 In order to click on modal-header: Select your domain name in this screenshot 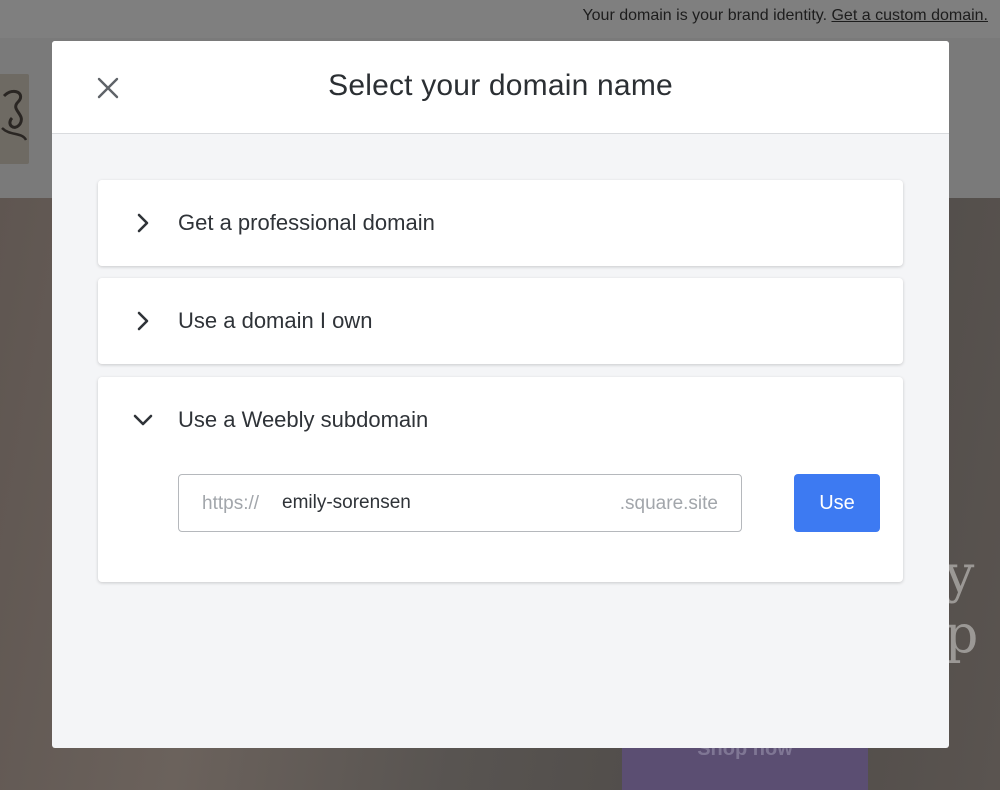, I will do `click(500, 87)`.